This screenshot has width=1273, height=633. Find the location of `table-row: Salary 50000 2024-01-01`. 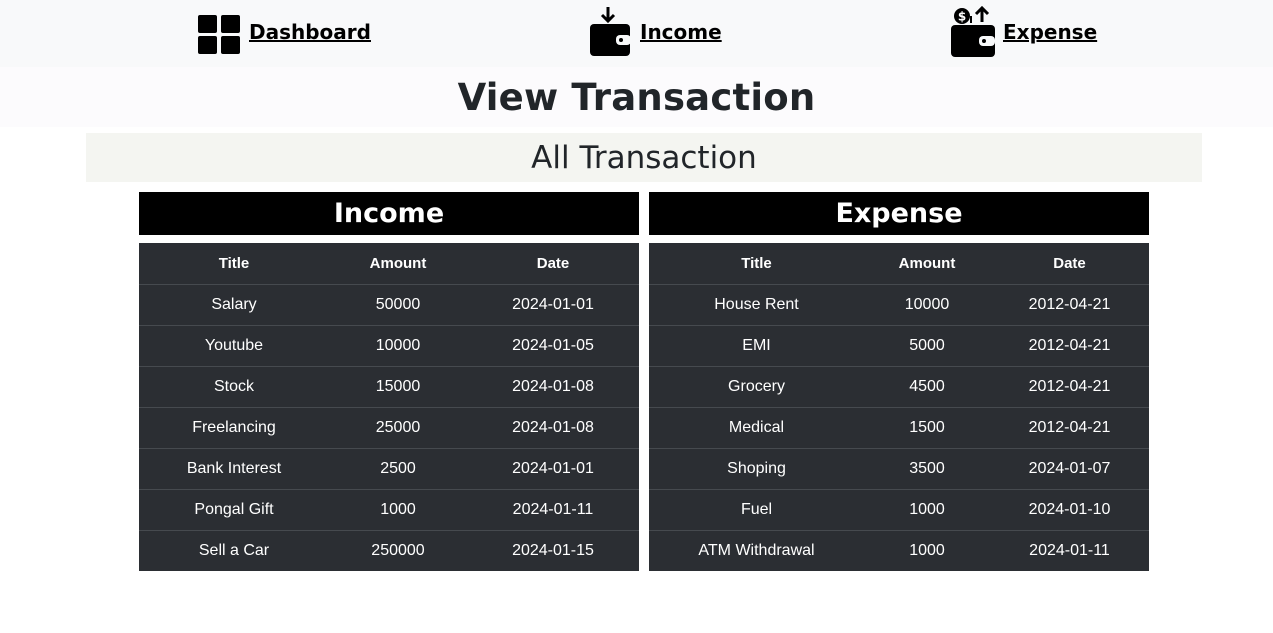

table-row: Salary 50000 2024-01-01 is located at coordinates (389, 305).